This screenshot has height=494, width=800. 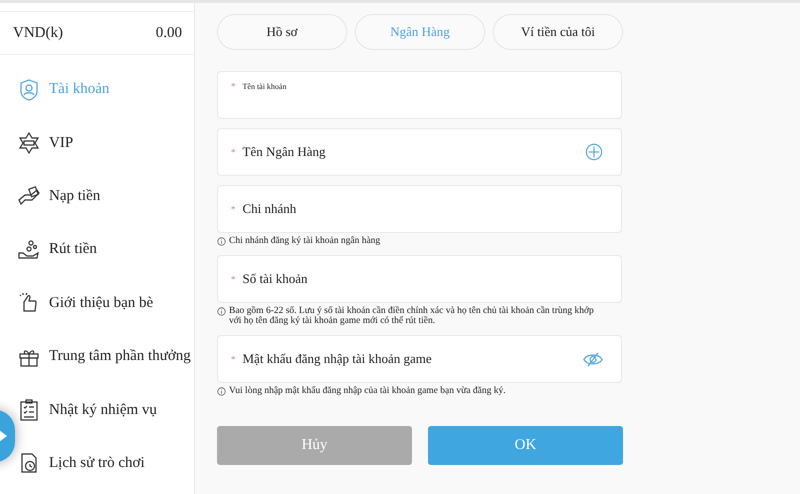 I want to click on menu-item: Rút tiền, so click(x=105, y=250).